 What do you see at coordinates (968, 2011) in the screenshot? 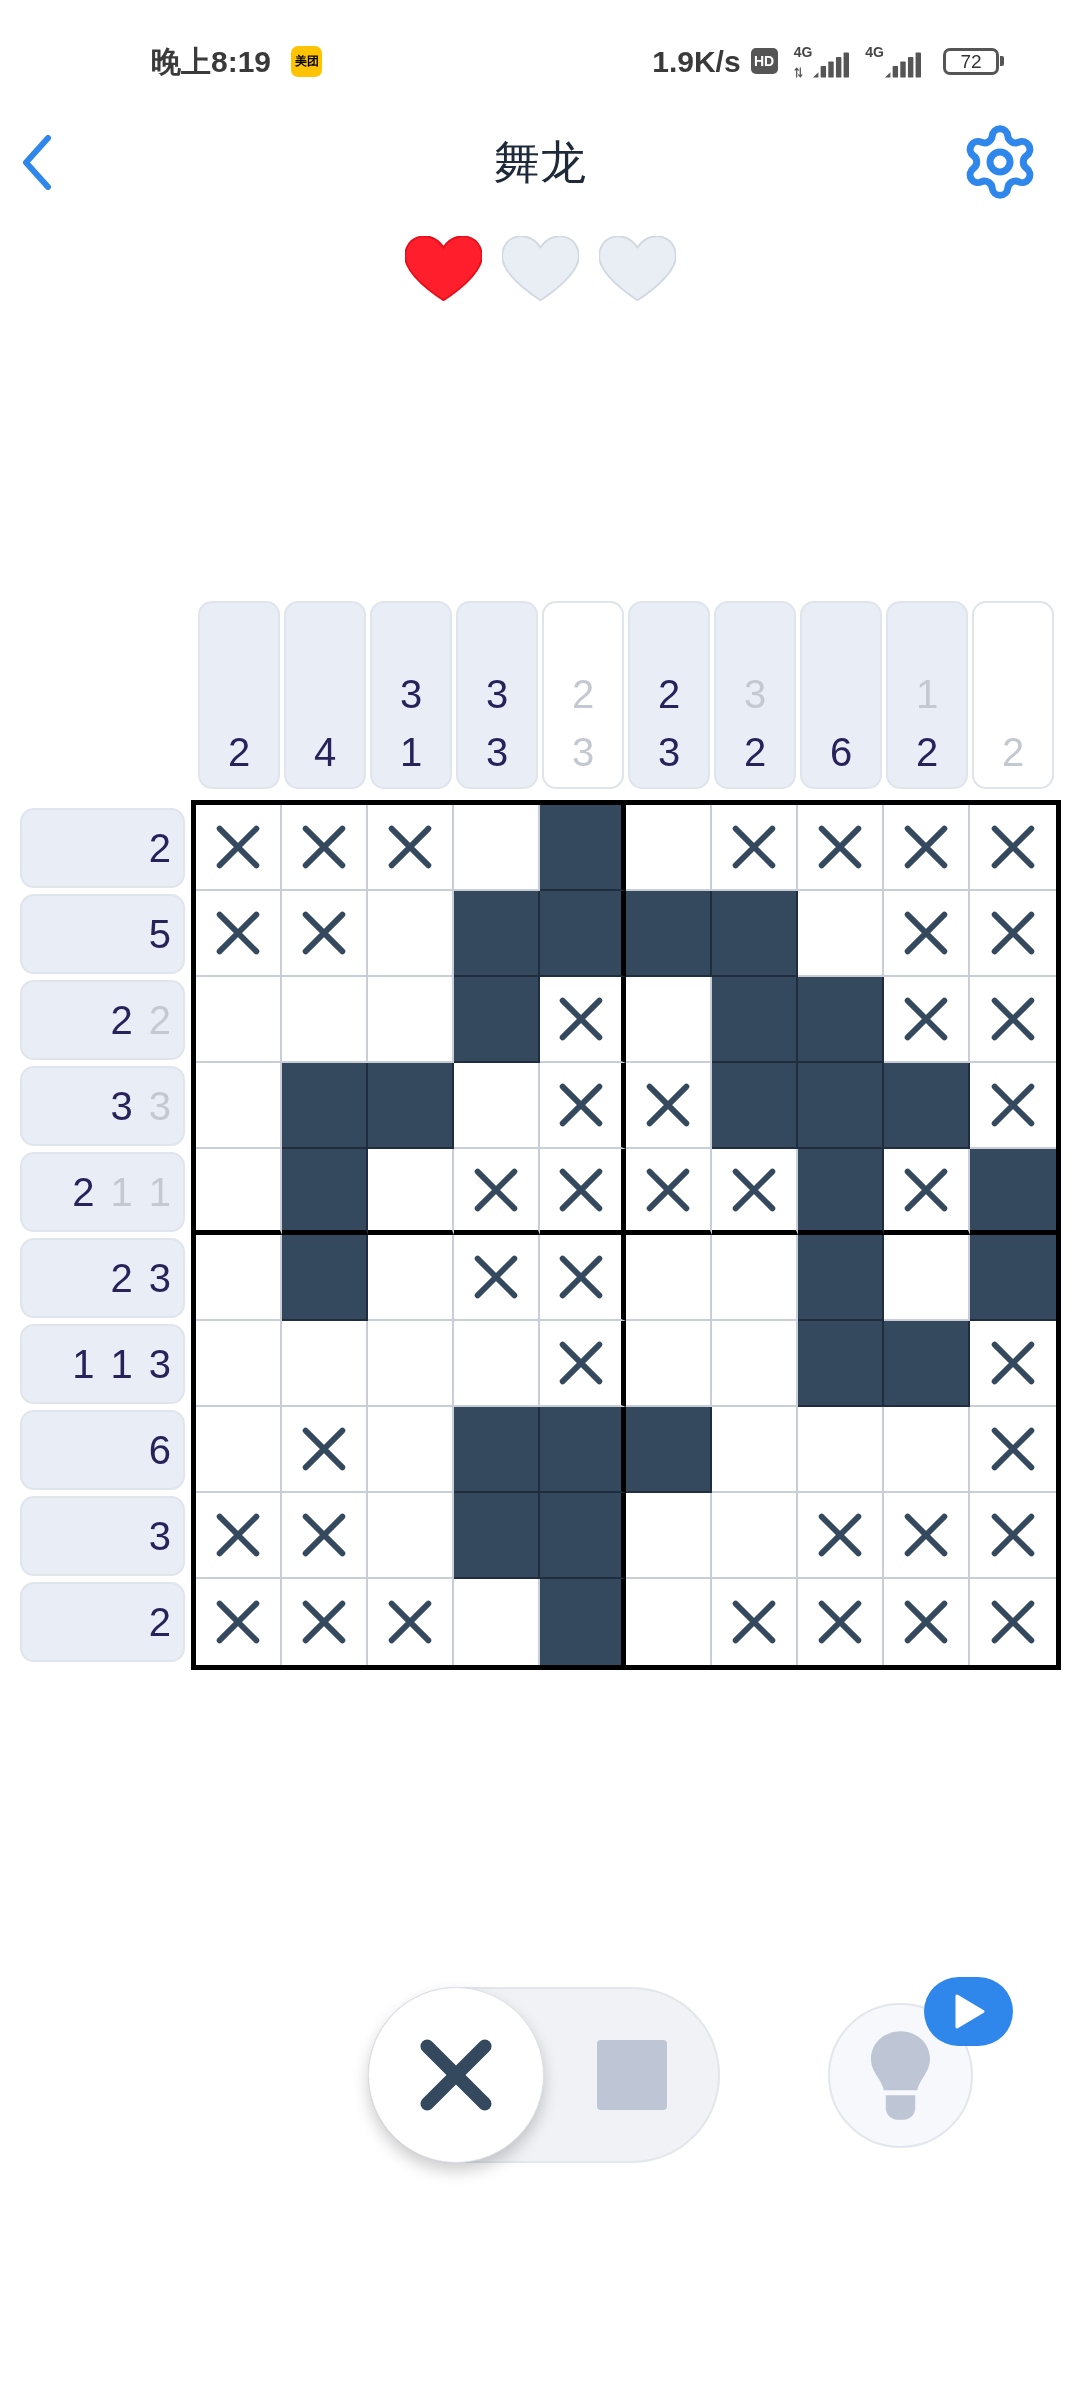
I see `play-icon` at bounding box center [968, 2011].